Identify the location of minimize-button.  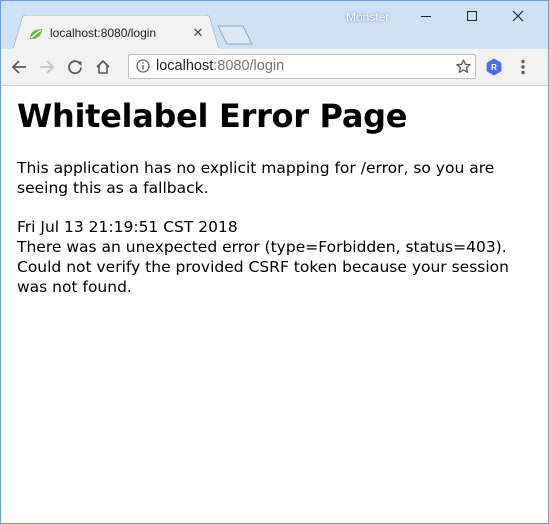
(426, 16).